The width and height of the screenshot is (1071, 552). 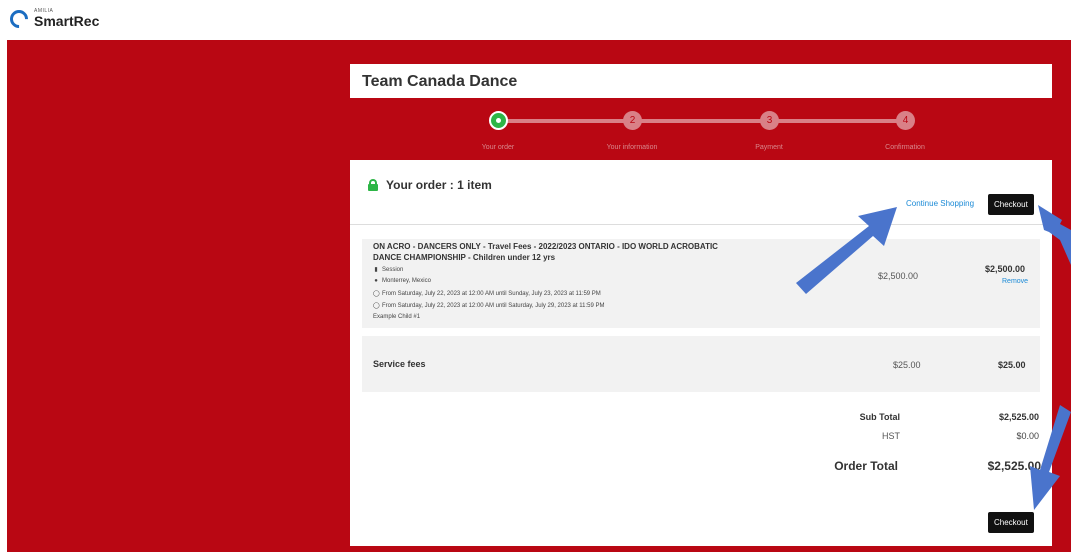 I want to click on item-location-text: Monterrey, Mexico, so click(x=406, y=281).